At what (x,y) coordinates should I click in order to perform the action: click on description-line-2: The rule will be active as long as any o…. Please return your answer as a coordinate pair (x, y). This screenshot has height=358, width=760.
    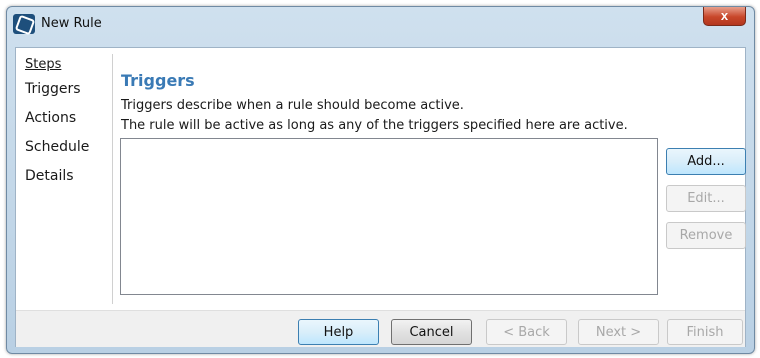
    Looking at the image, I should click on (374, 125).